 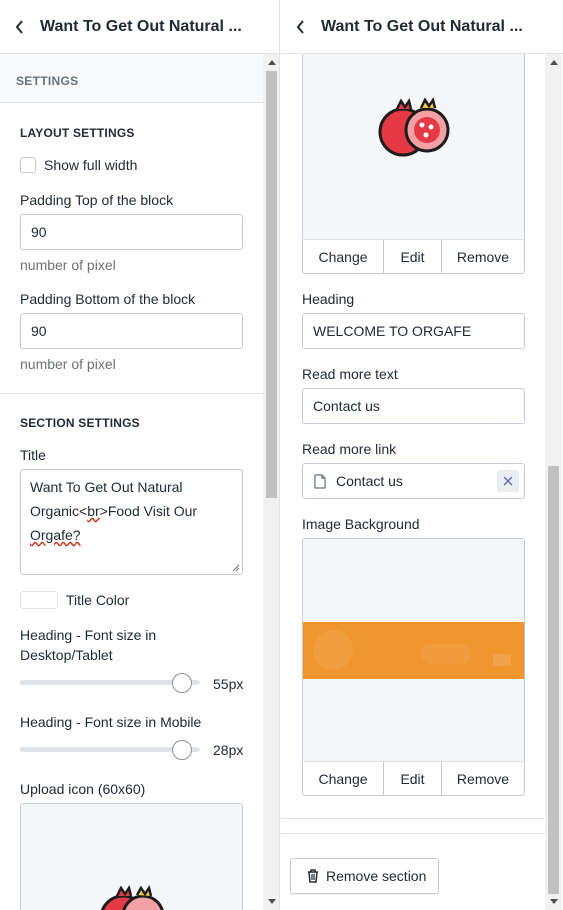 What do you see at coordinates (28, 165) in the screenshot?
I see `show-full-width-checkbox` at bounding box center [28, 165].